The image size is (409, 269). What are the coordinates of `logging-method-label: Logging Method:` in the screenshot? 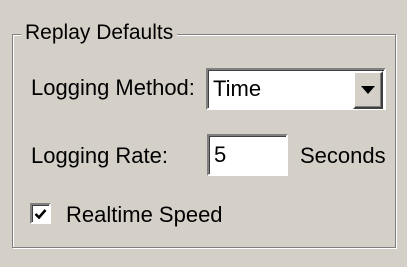 It's located at (113, 87).